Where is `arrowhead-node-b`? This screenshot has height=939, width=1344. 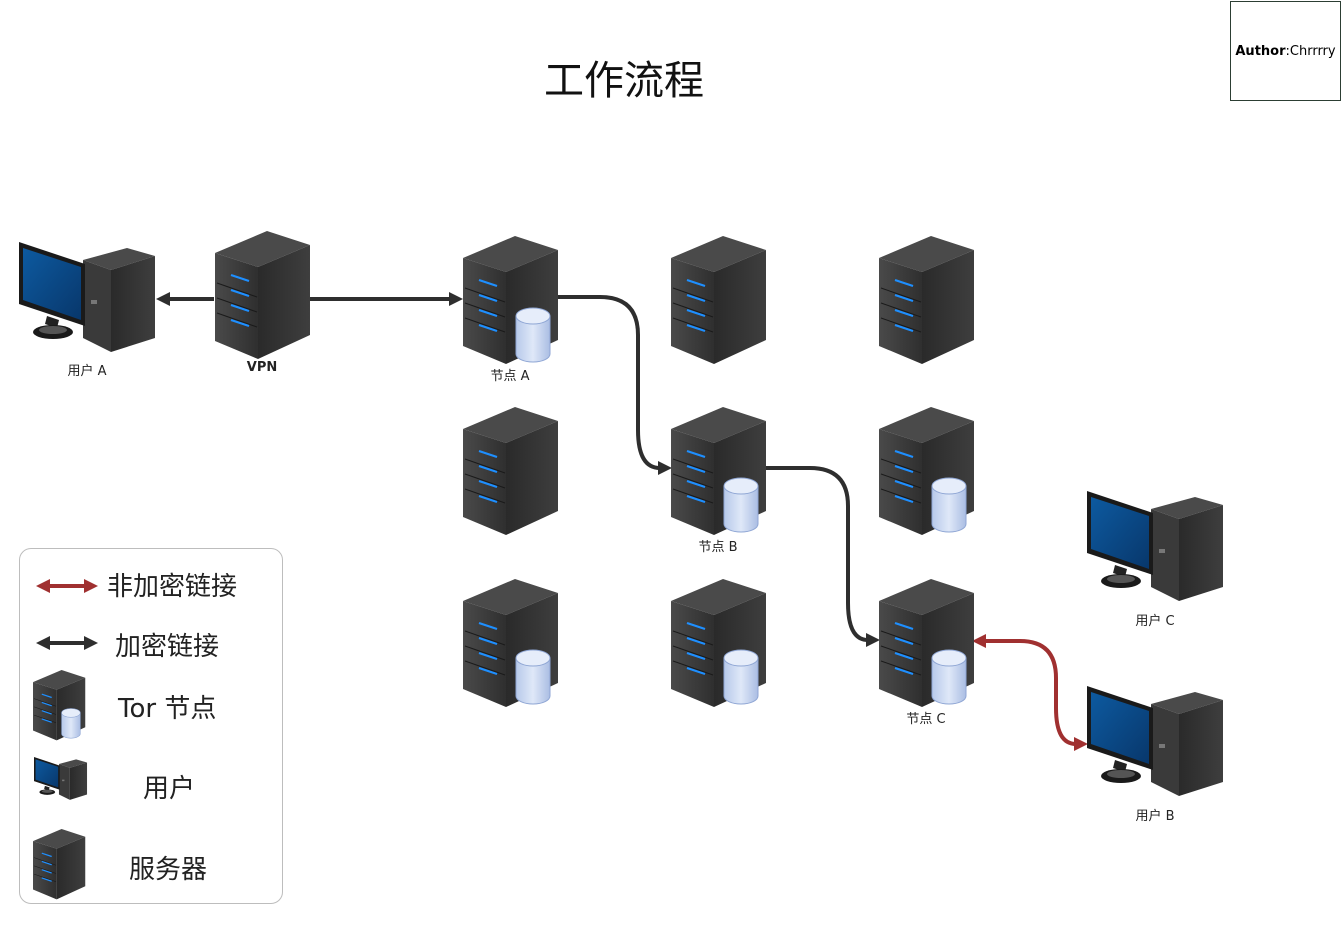
arrowhead-node-b is located at coordinates (665, 468).